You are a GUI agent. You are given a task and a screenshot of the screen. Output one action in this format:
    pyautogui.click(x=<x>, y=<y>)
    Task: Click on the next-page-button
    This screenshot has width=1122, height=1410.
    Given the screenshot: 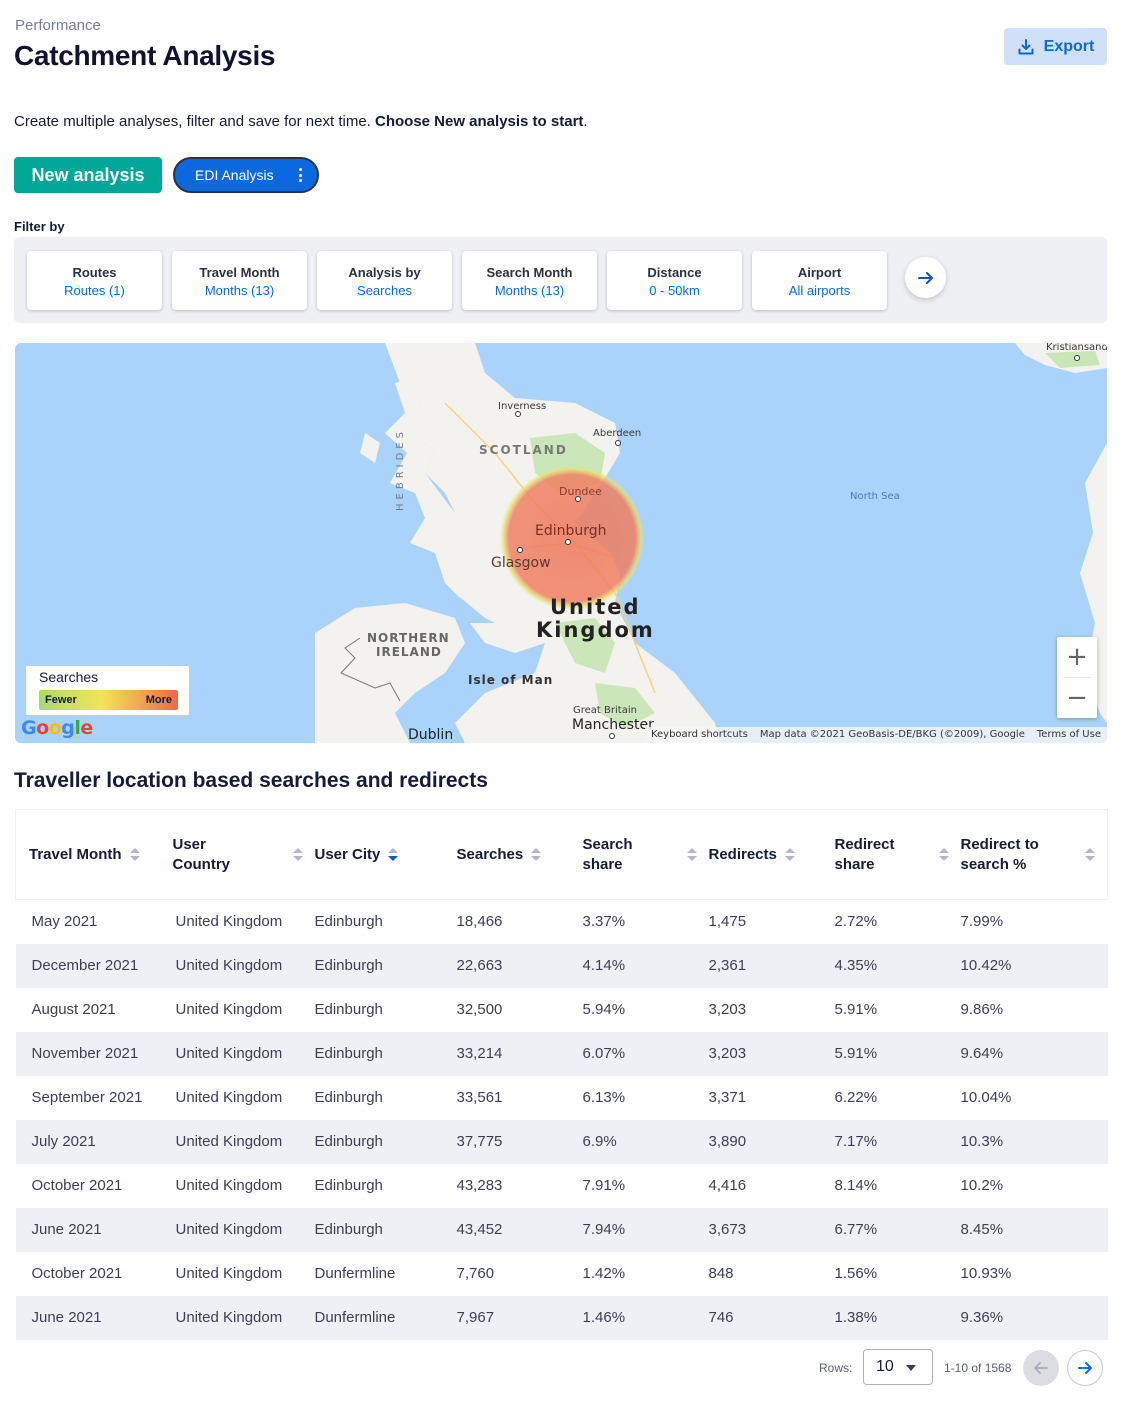 What is the action you would take?
    pyautogui.click(x=1085, y=1368)
    